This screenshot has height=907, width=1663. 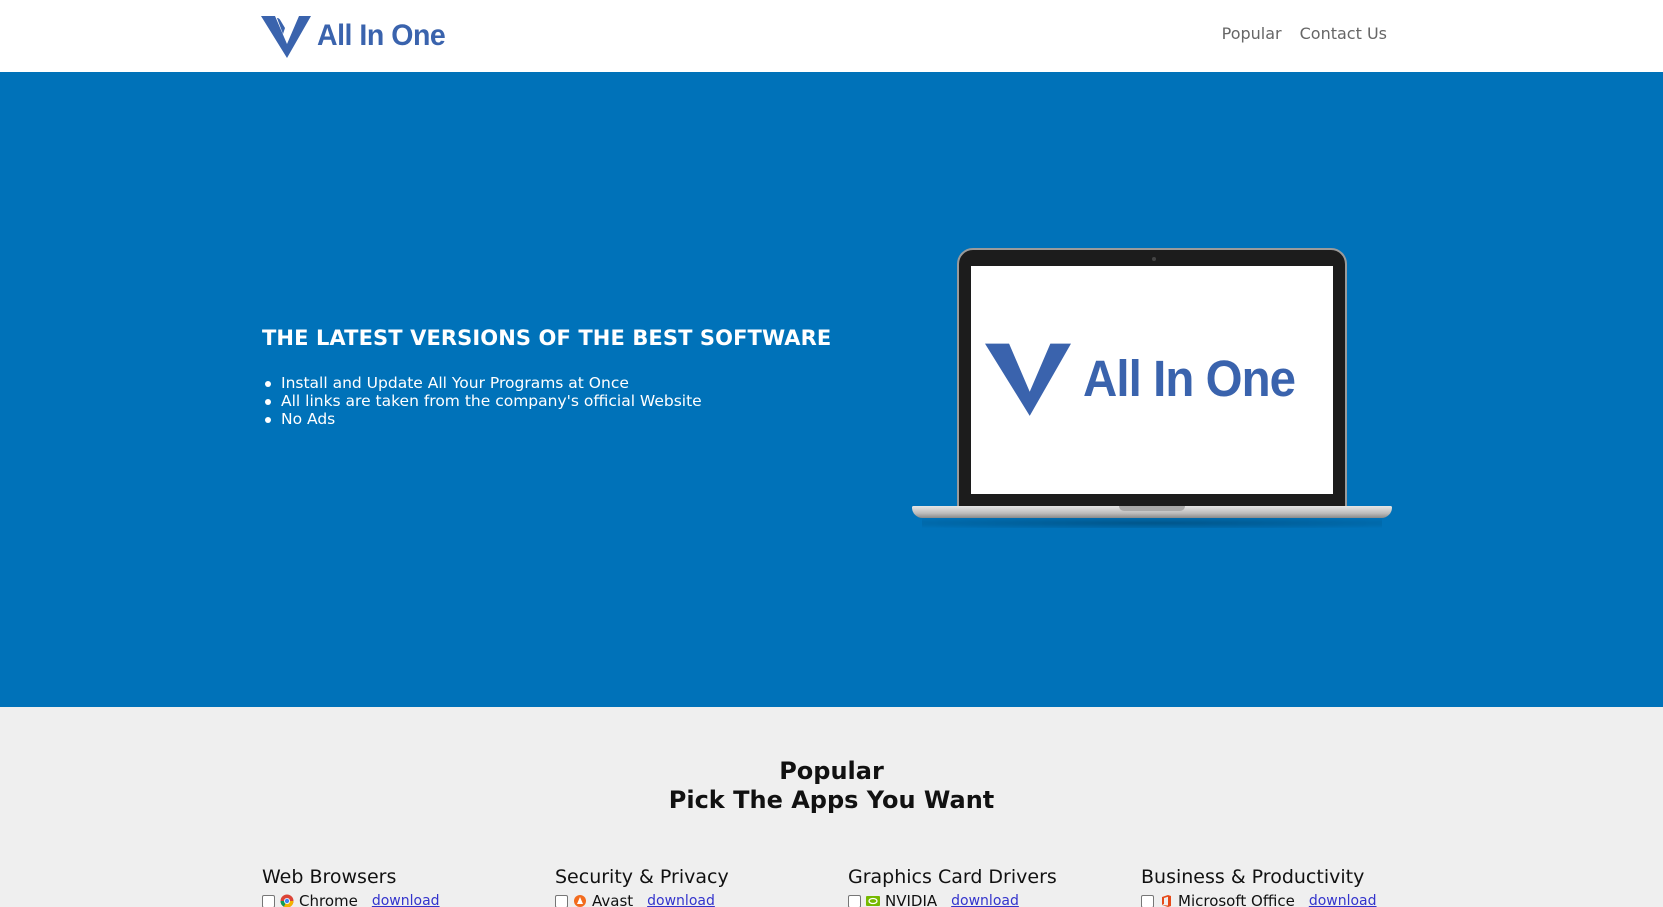 I want to click on app-name: Chrome, so click(x=328, y=899).